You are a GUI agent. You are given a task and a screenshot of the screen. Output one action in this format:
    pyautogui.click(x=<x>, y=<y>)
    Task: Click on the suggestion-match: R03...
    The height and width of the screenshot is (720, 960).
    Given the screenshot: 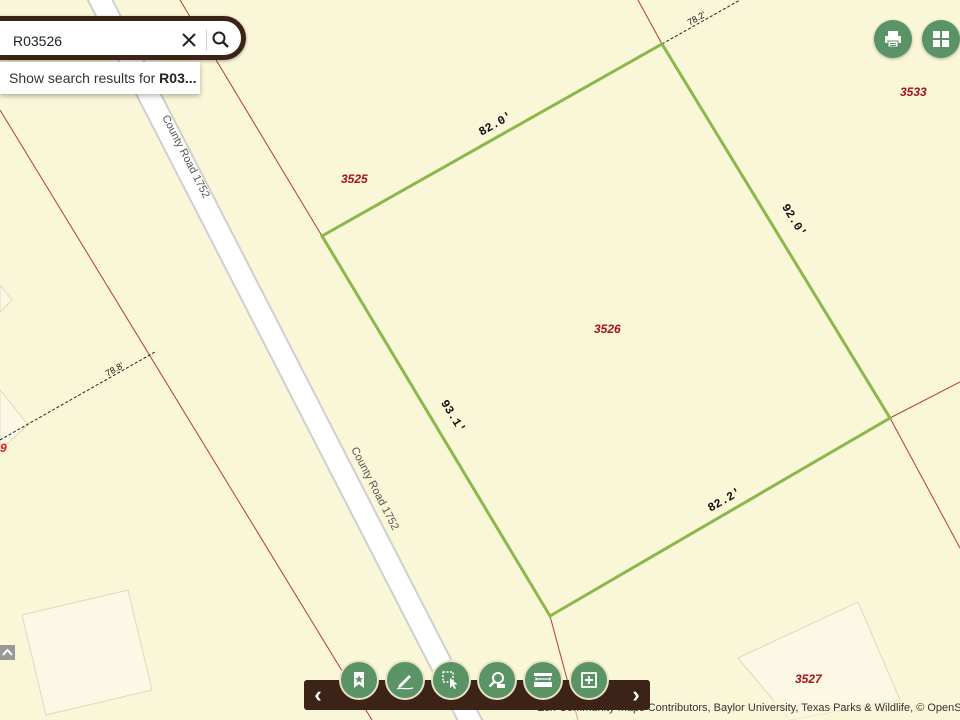 What is the action you would take?
    pyautogui.click(x=178, y=78)
    